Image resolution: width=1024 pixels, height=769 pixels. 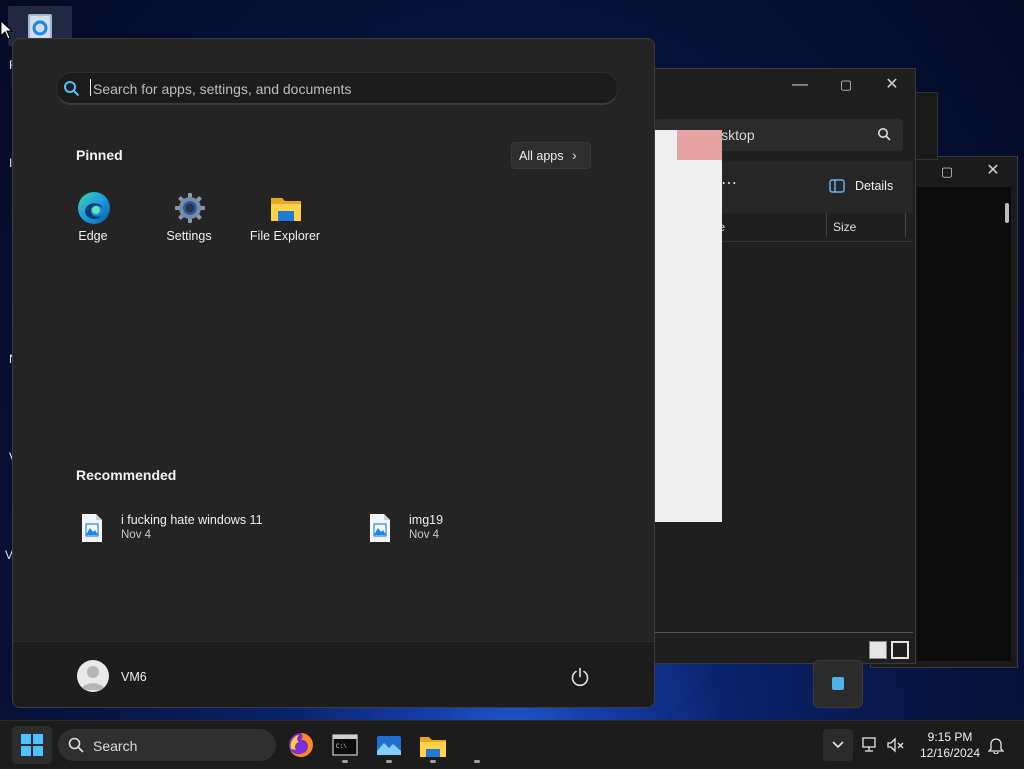 I want to click on network-icon, so click(x=869, y=745).